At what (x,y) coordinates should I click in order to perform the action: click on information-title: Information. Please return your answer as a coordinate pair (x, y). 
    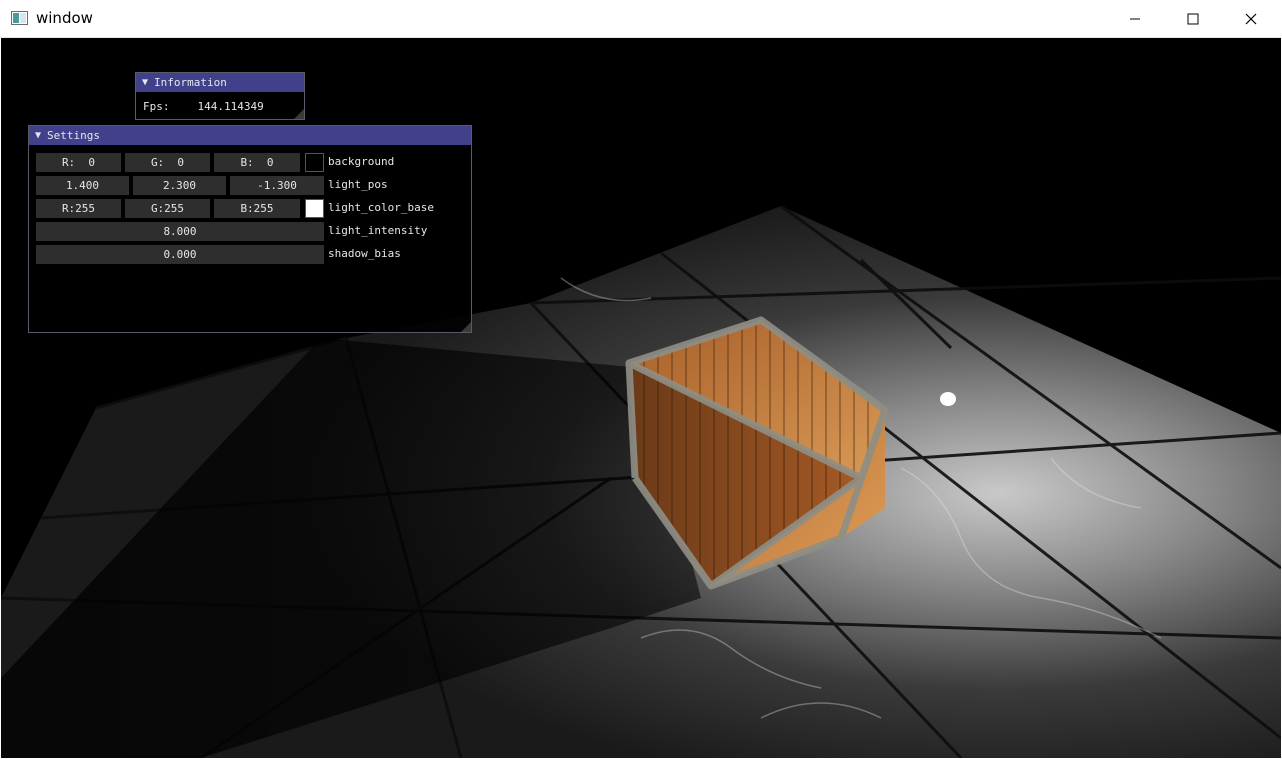
    Looking at the image, I should click on (190, 82).